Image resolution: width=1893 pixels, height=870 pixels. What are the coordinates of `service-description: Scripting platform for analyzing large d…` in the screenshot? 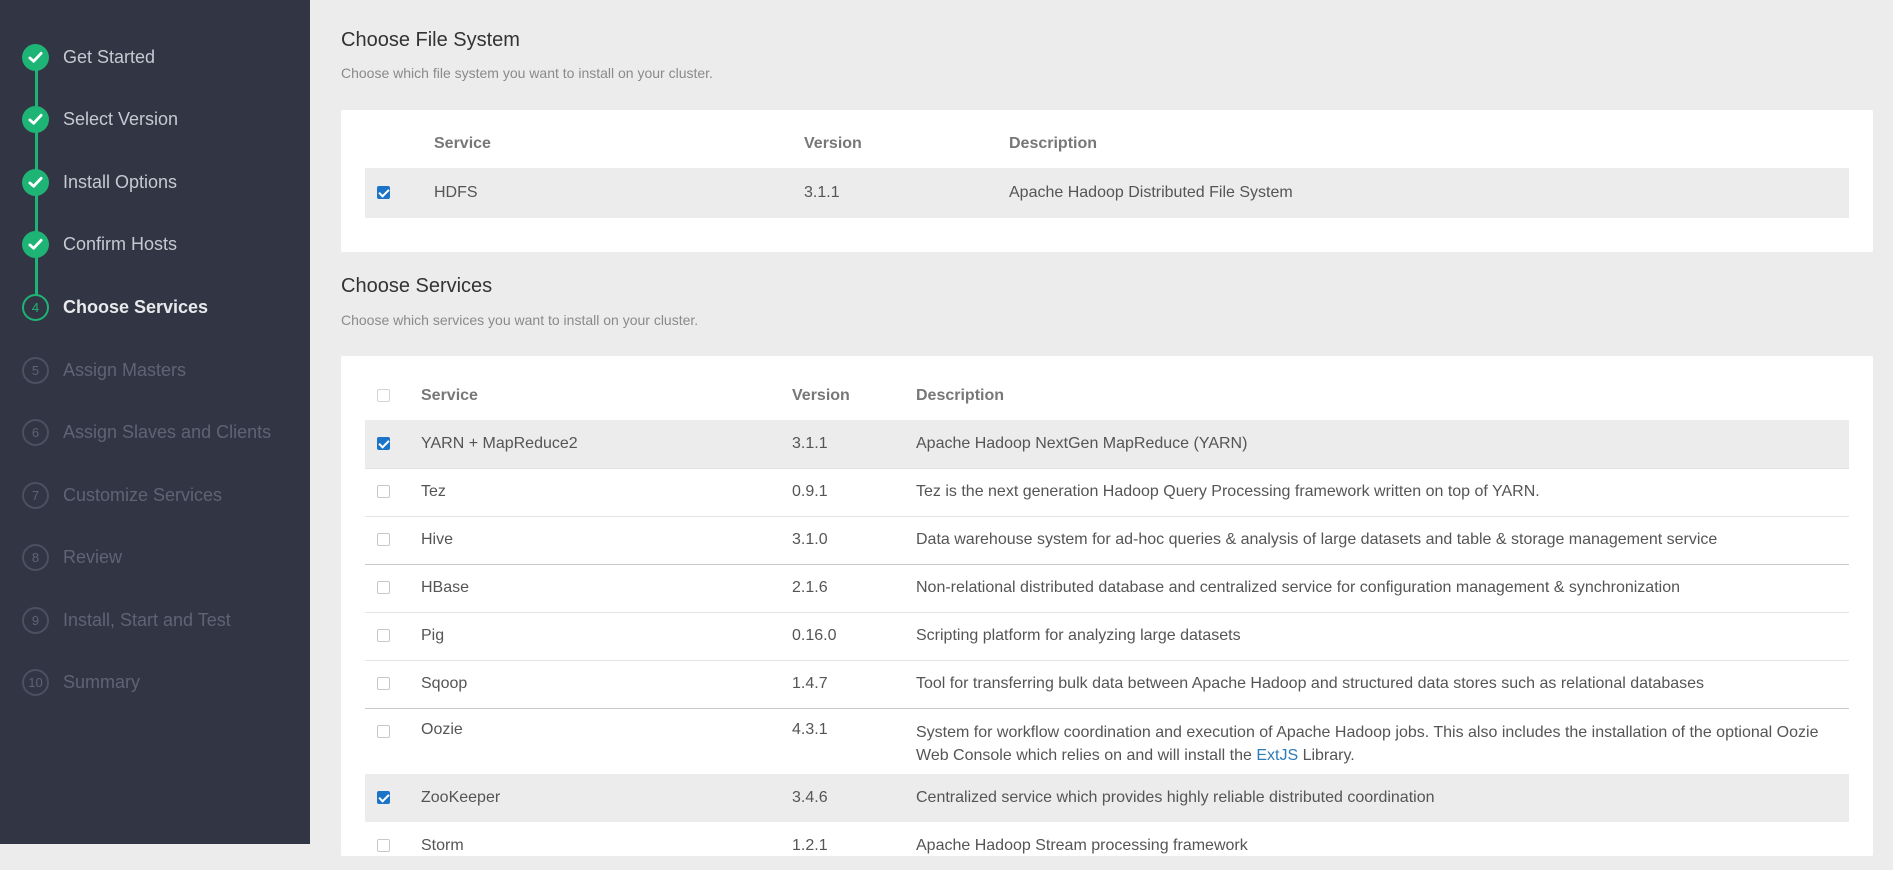 It's located at (1382, 635).